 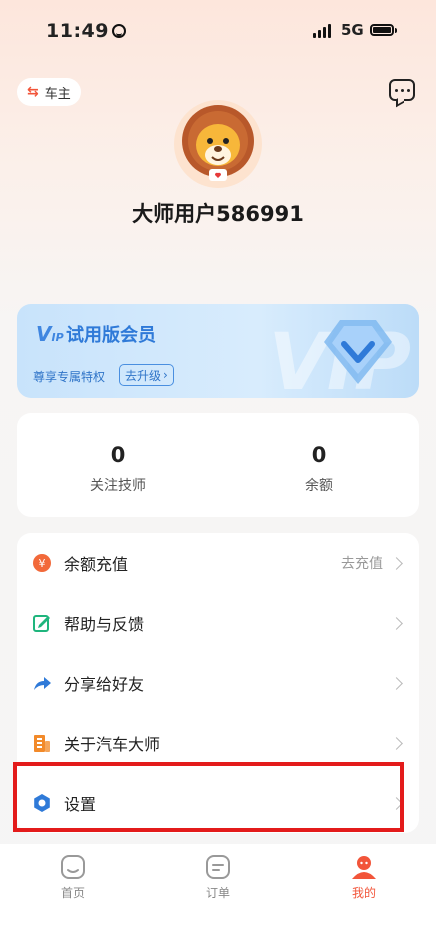 What do you see at coordinates (118, 486) in the screenshot?
I see `stat-label: 关注技师` at bounding box center [118, 486].